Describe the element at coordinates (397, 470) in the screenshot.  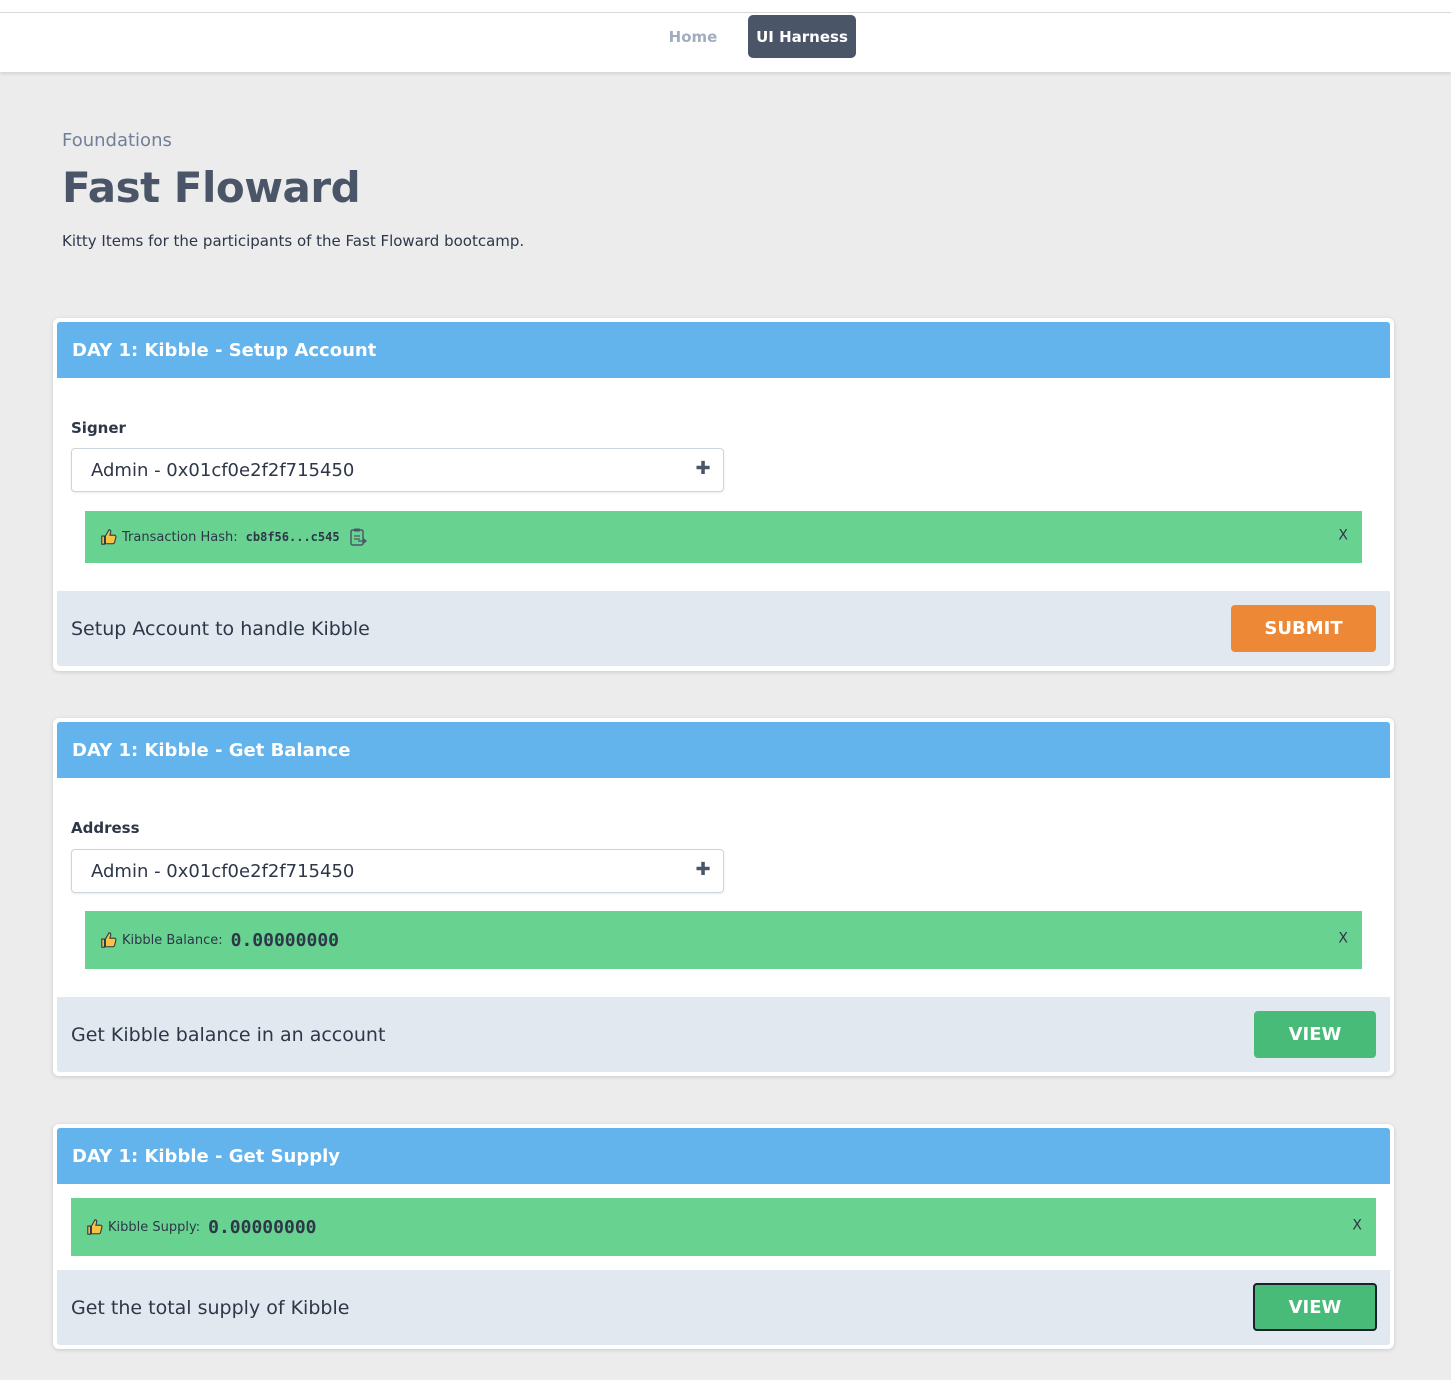
I see `signer-select: Admin - 0x01cf0e2f2f715450 ✚` at that location.